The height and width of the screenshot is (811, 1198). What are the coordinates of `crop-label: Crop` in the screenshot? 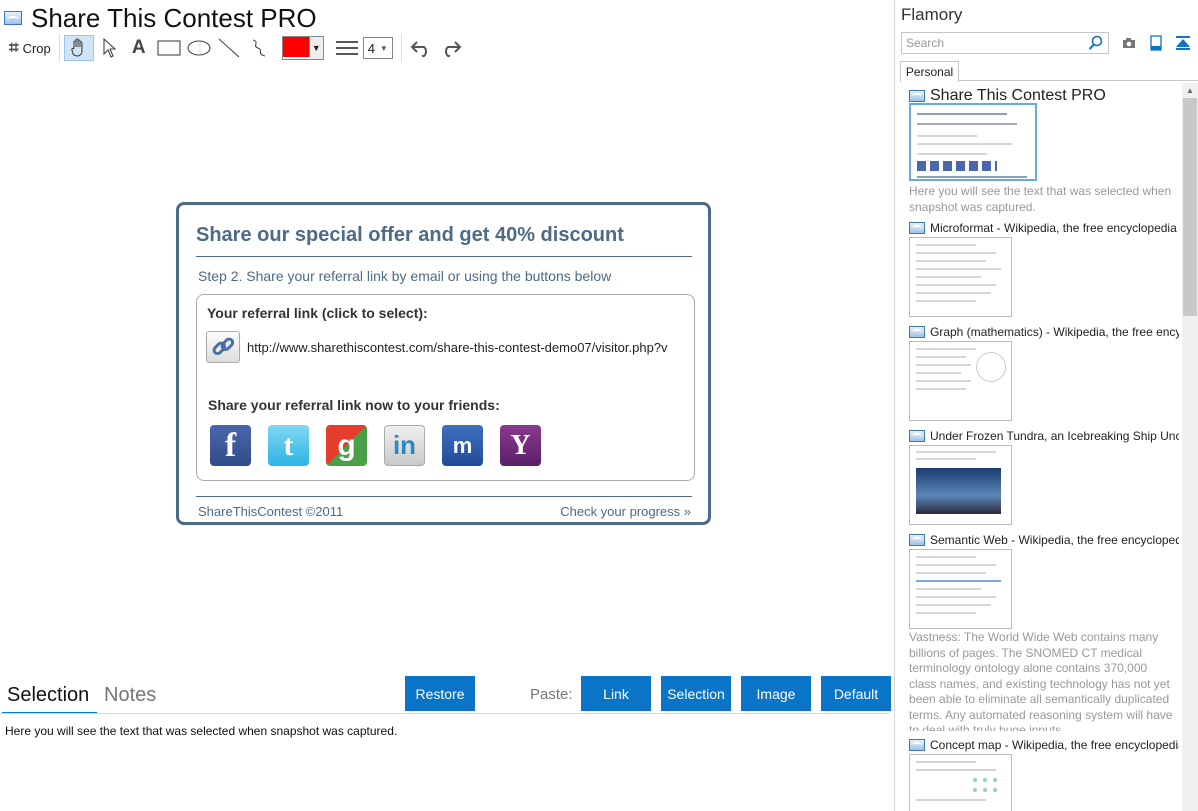 It's located at (36, 48).